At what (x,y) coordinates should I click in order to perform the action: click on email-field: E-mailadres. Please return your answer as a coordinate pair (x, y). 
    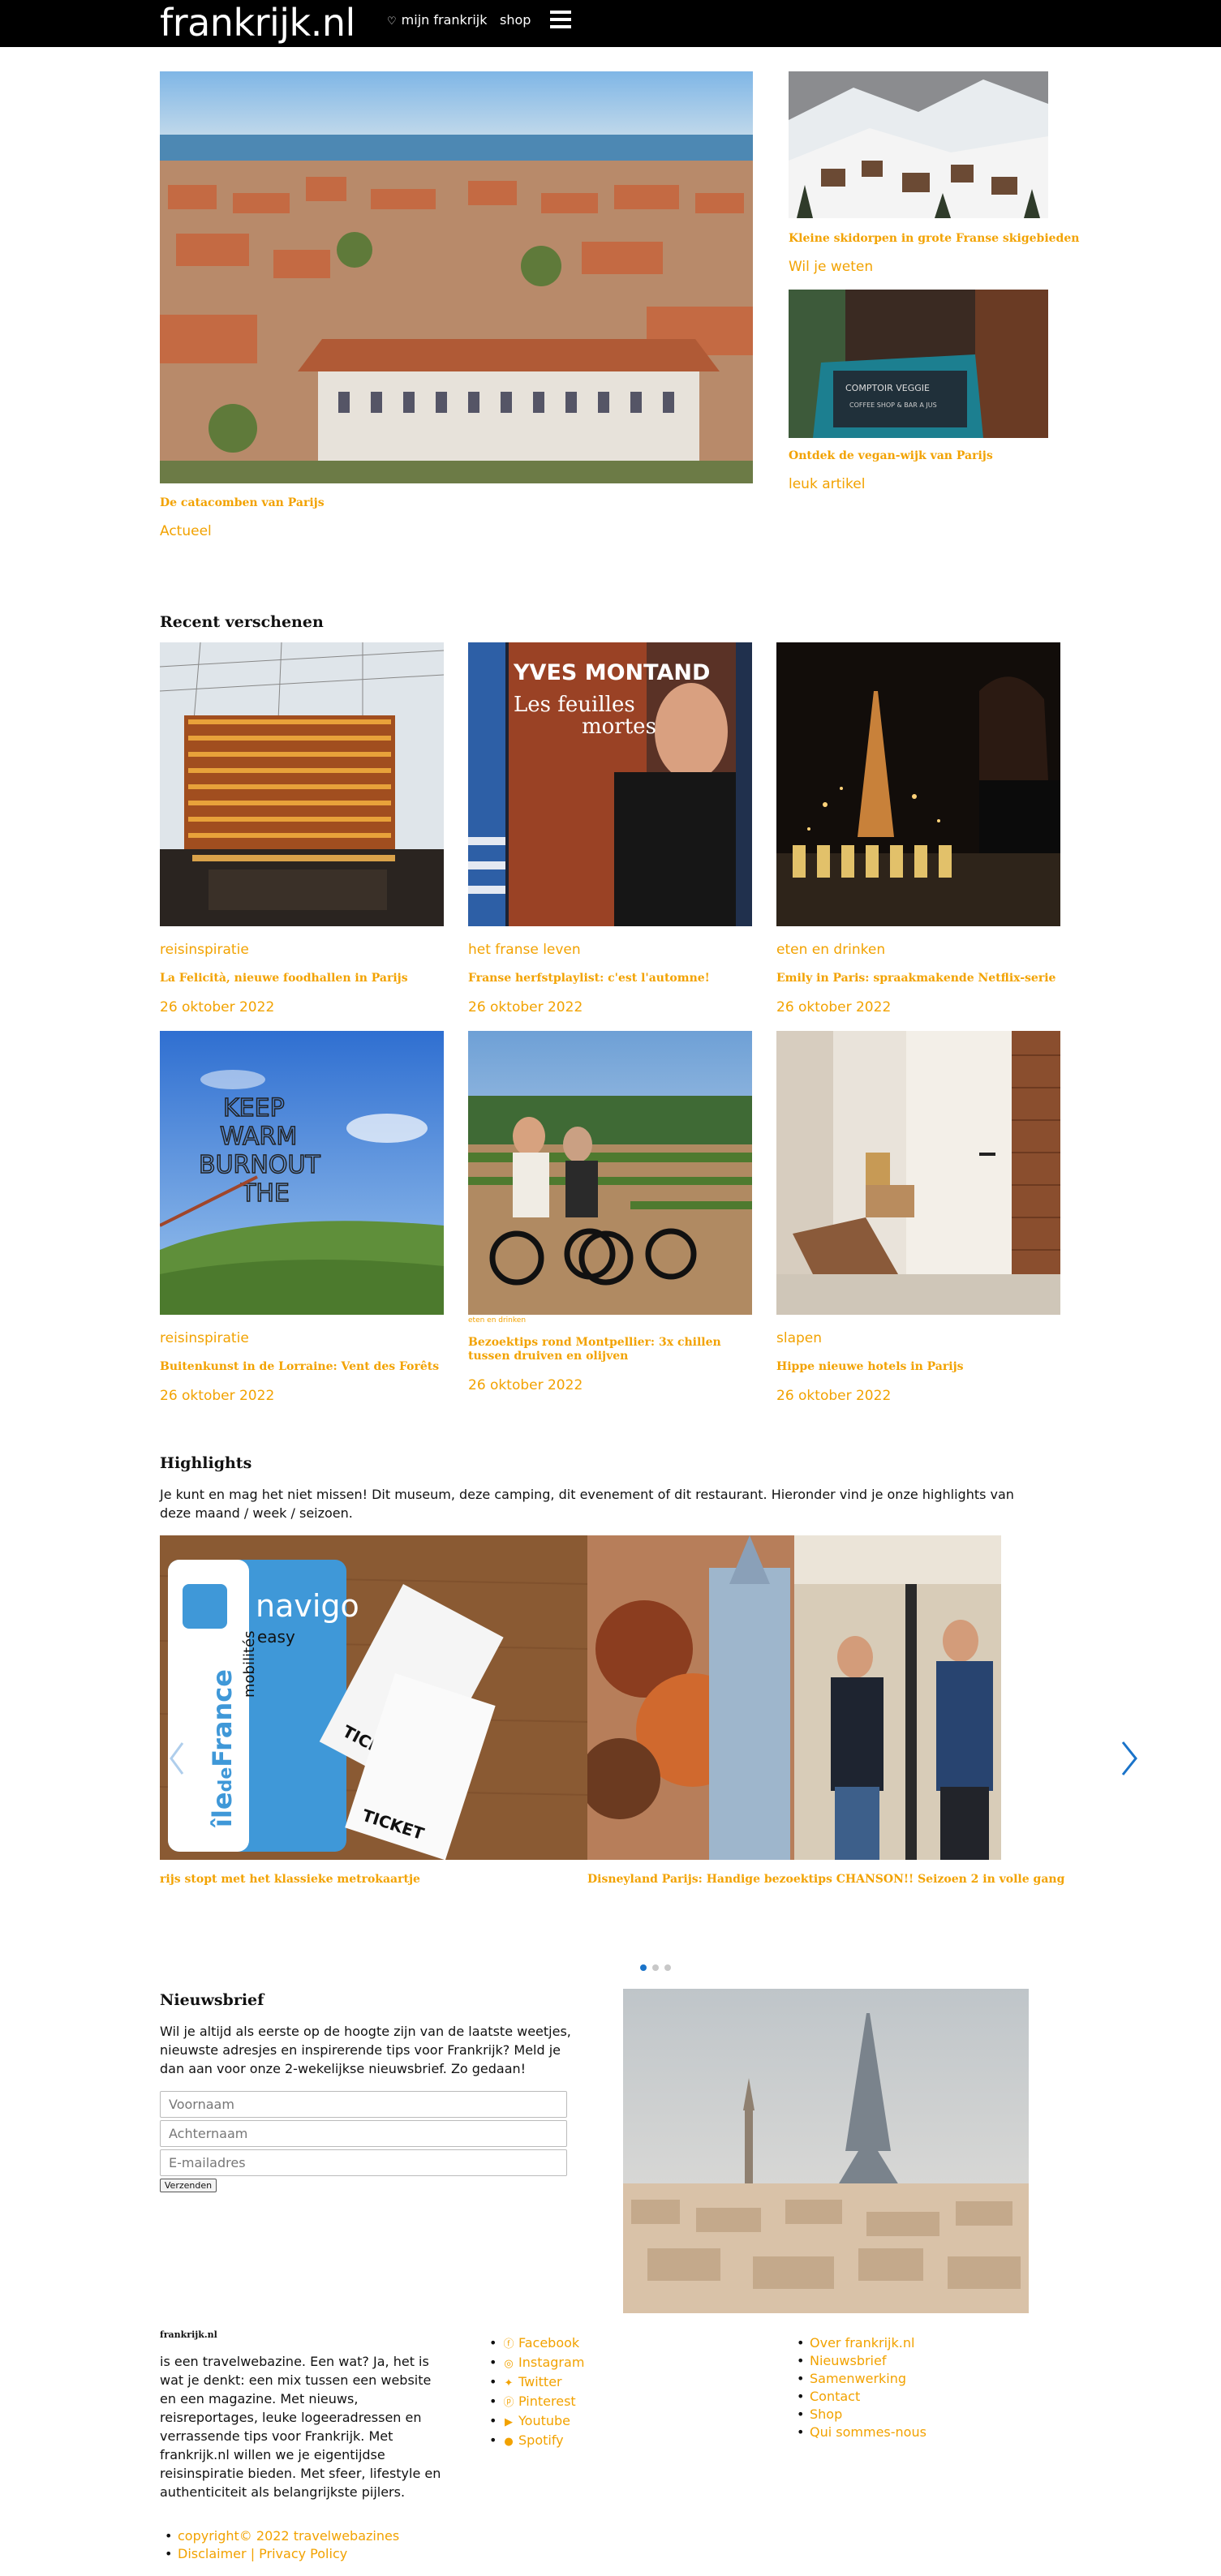
    Looking at the image, I should click on (363, 2162).